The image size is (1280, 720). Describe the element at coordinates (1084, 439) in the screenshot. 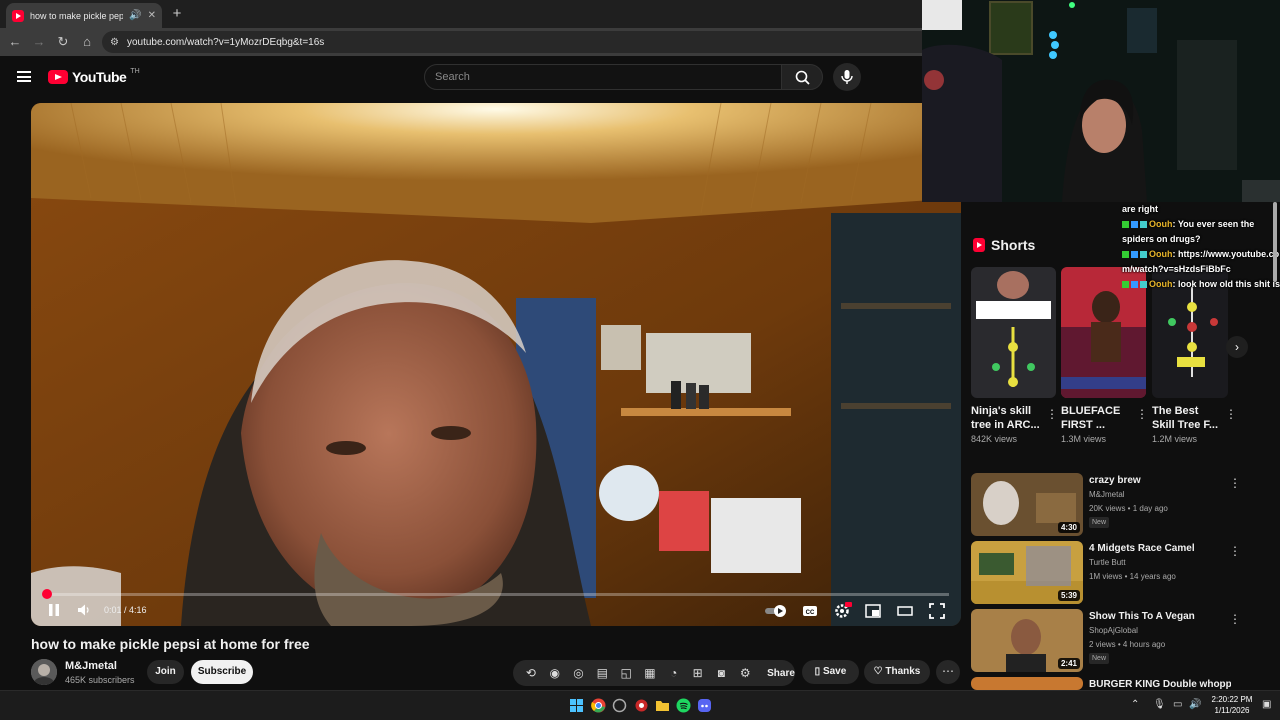

I see `short-views: 1.3M views` at that location.